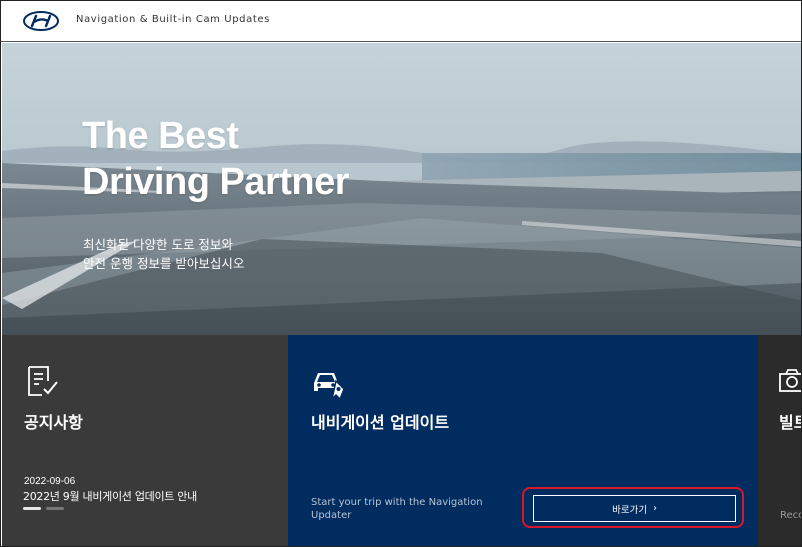  Describe the element at coordinates (791, 515) in the screenshot. I see `builtin-cam-description: Reco` at that location.